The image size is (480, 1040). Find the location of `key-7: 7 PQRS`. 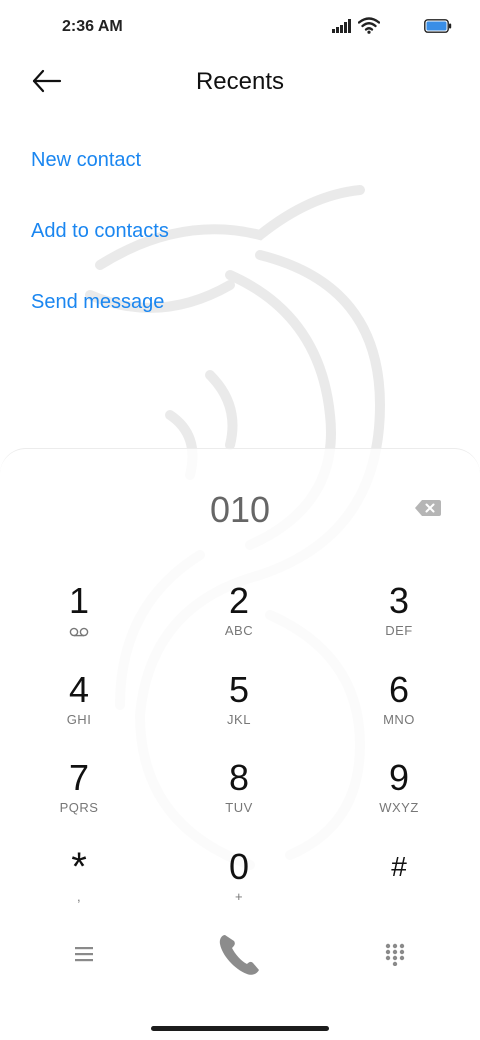

key-7: 7 PQRS is located at coordinates (79, 793).